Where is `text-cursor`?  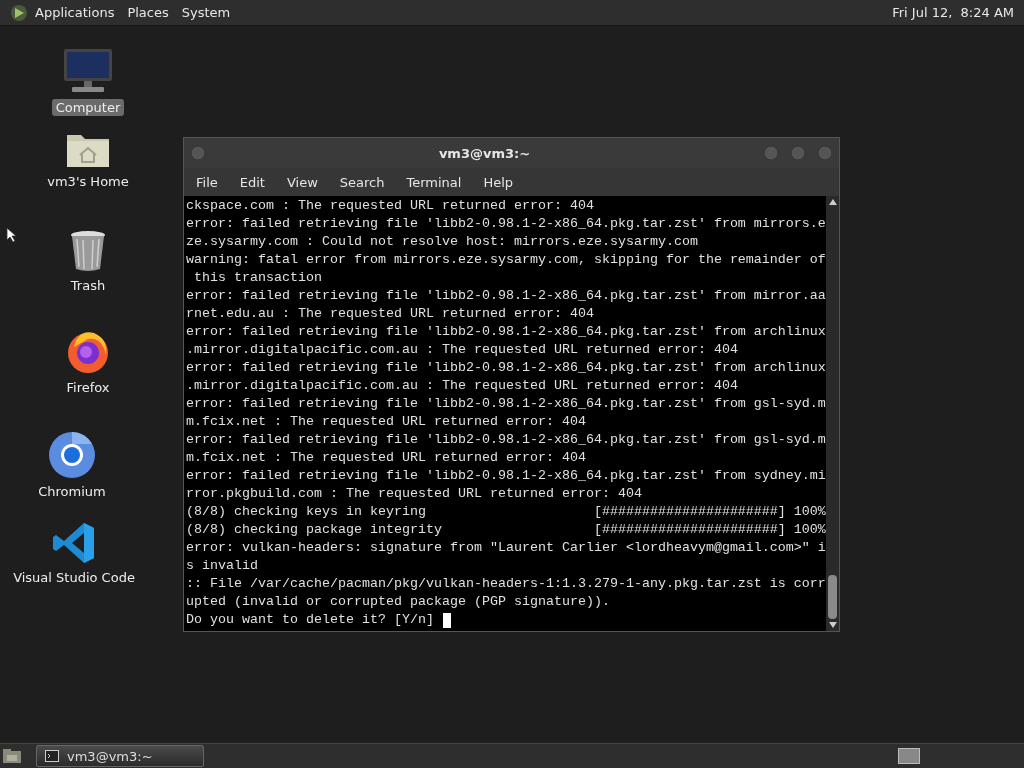
text-cursor is located at coordinates (446, 620).